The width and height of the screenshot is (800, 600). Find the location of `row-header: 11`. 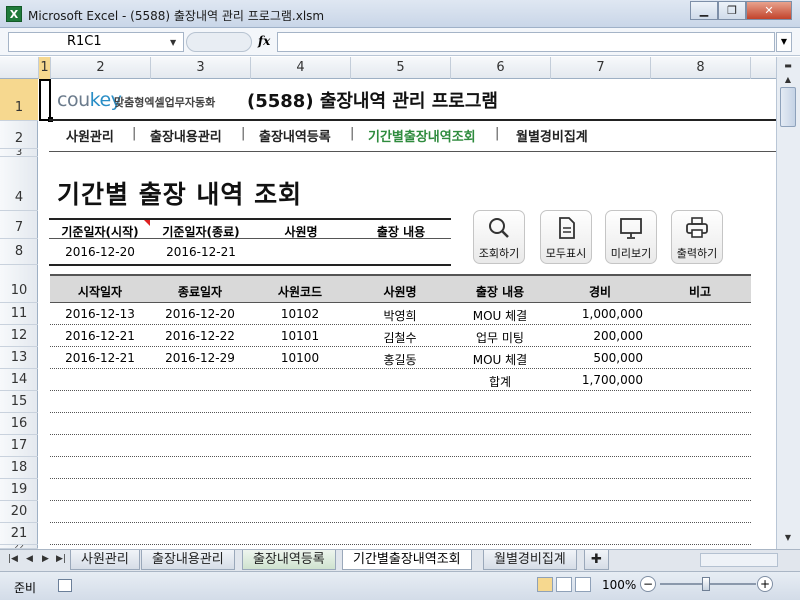

row-header: 11 is located at coordinates (19, 314).